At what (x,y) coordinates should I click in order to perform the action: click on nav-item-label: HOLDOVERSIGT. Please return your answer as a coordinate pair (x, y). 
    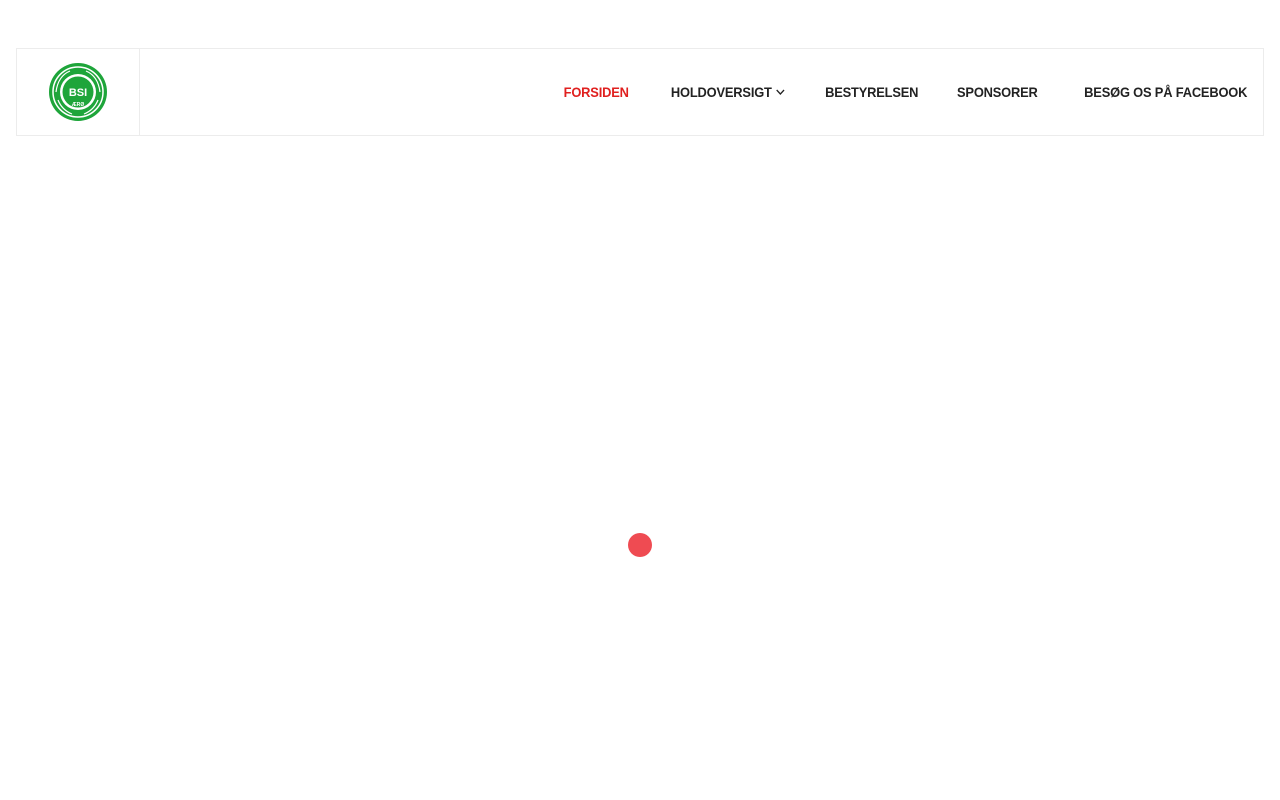
    Looking at the image, I should click on (721, 92).